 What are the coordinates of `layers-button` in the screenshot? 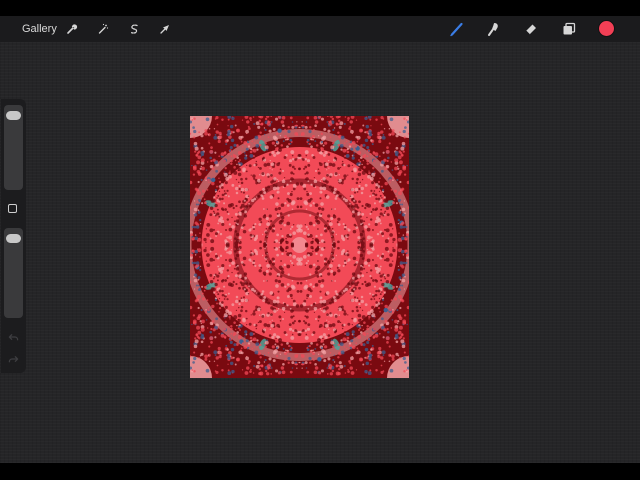 It's located at (569, 29).